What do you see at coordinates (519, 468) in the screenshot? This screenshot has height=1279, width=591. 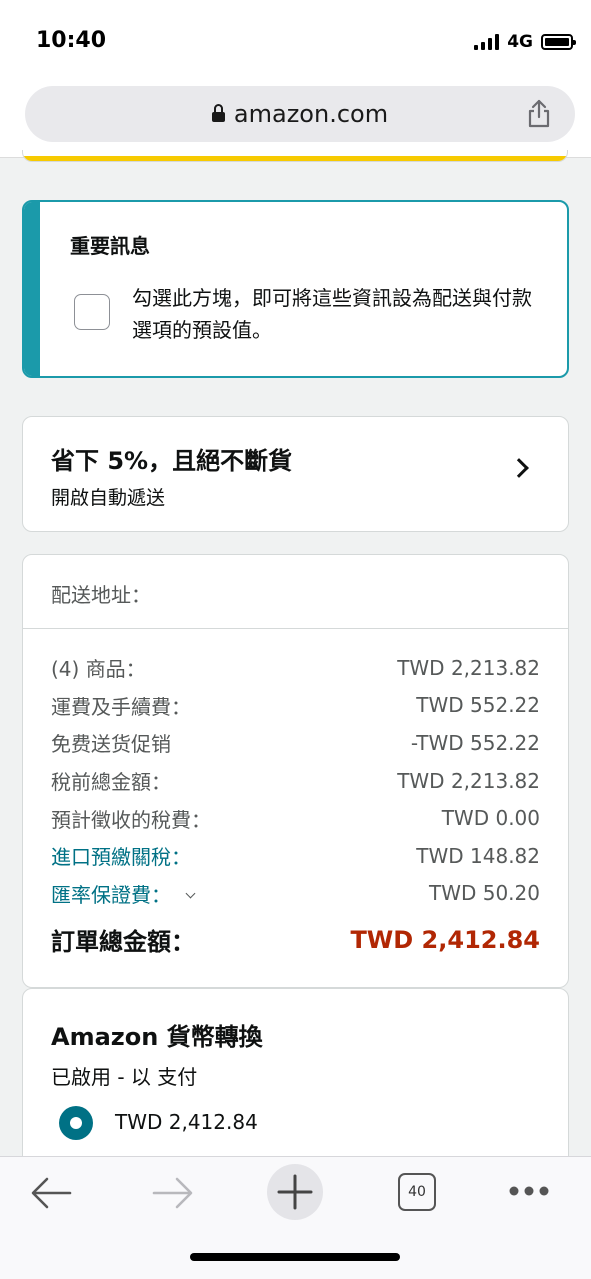 I see `chevron-right-icon` at bounding box center [519, 468].